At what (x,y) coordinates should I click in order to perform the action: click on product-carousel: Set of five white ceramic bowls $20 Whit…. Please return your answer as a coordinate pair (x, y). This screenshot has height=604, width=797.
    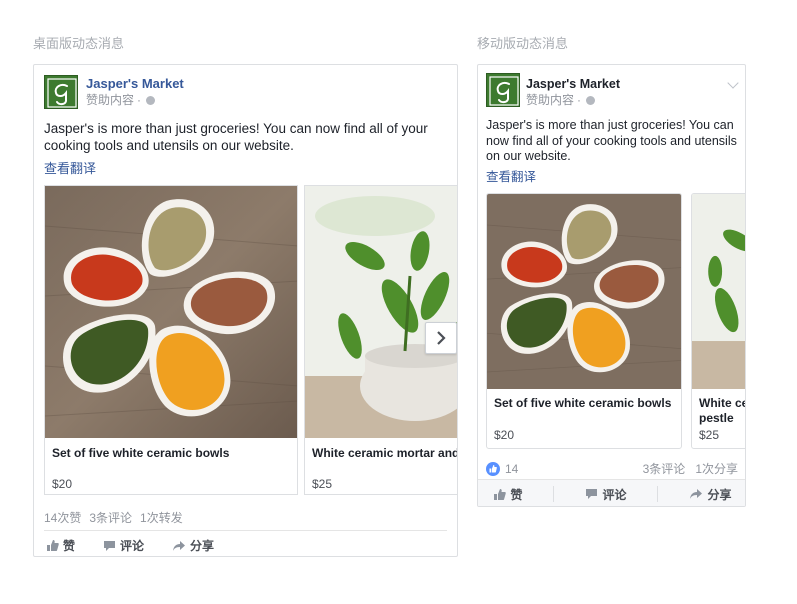
    Looking at the image, I should click on (615, 321).